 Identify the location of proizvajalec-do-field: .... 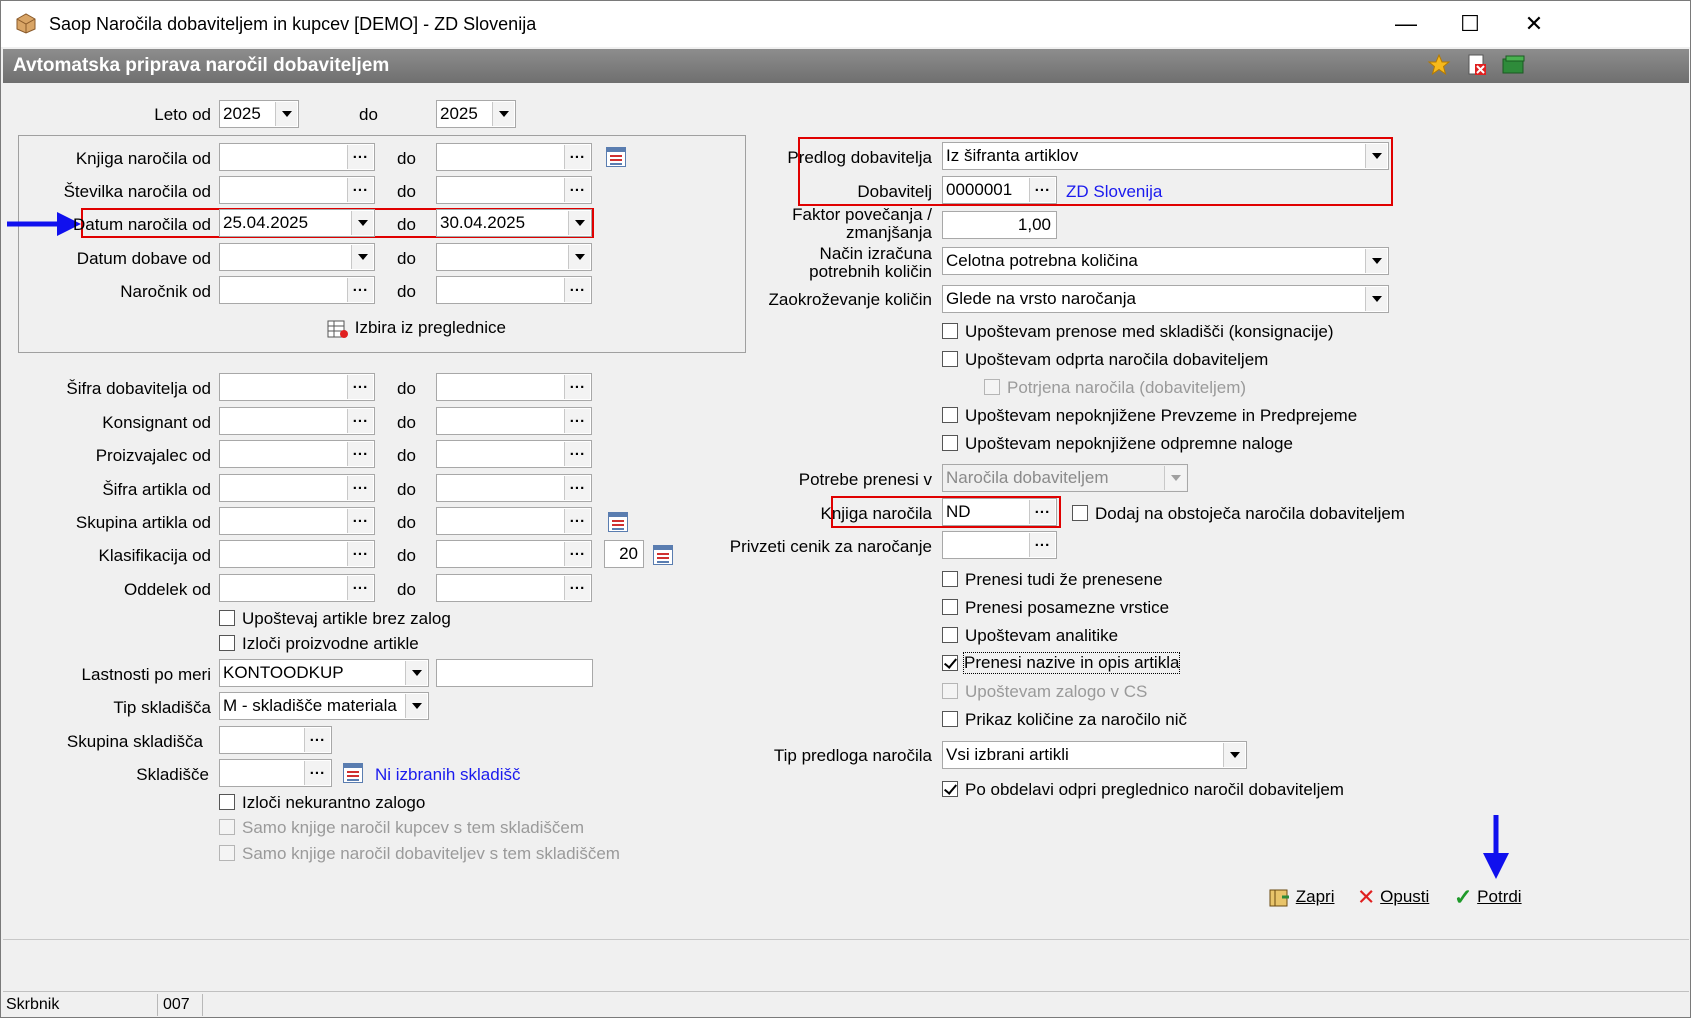
(514, 454).